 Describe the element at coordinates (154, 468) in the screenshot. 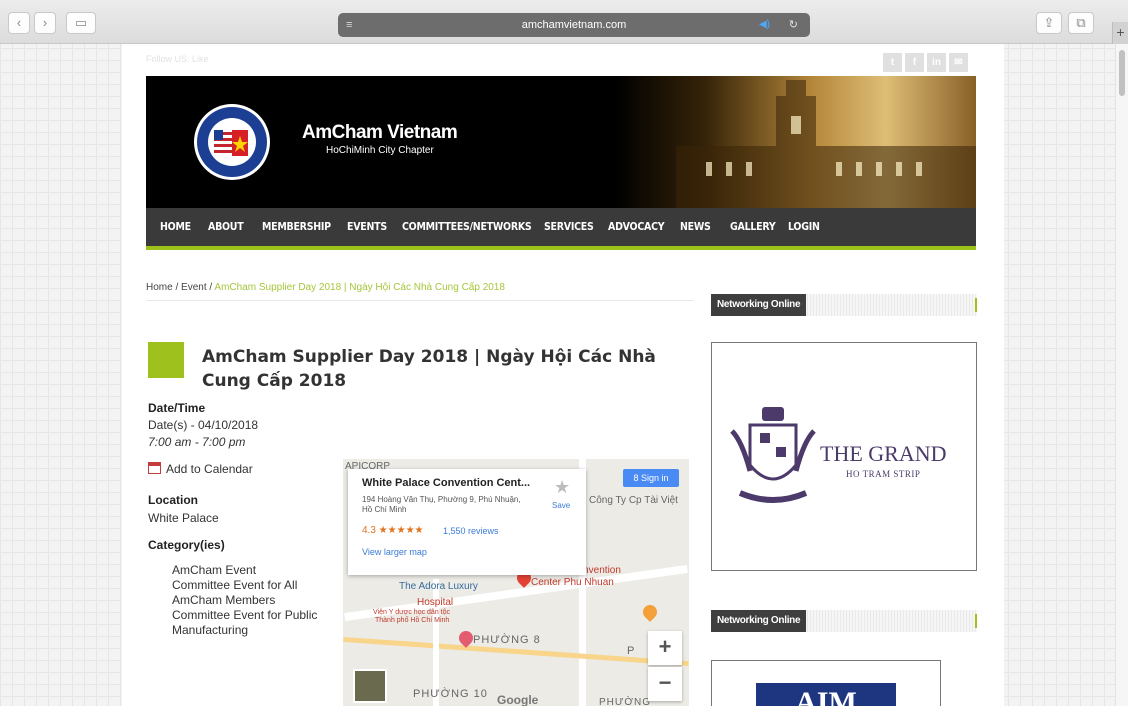

I see `calendar-icon` at that location.